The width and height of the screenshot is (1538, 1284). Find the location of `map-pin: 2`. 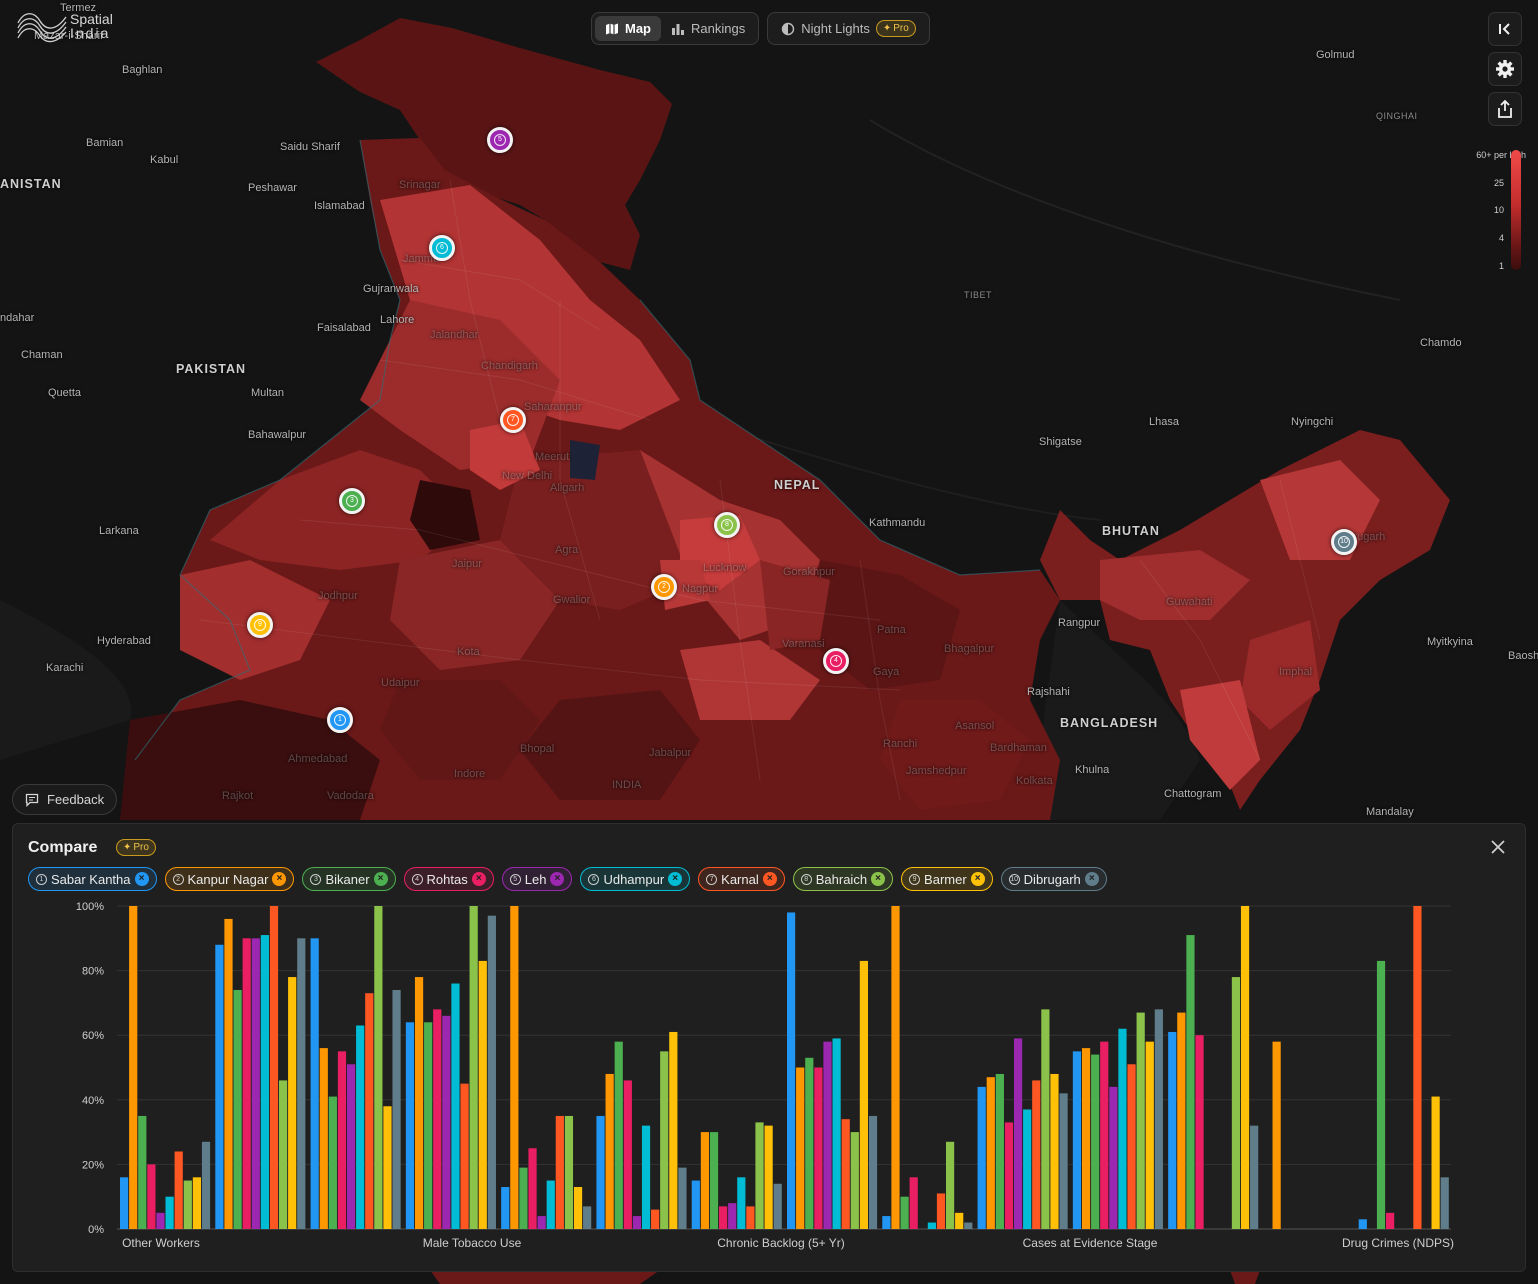

map-pin: 2 is located at coordinates (664, 587).